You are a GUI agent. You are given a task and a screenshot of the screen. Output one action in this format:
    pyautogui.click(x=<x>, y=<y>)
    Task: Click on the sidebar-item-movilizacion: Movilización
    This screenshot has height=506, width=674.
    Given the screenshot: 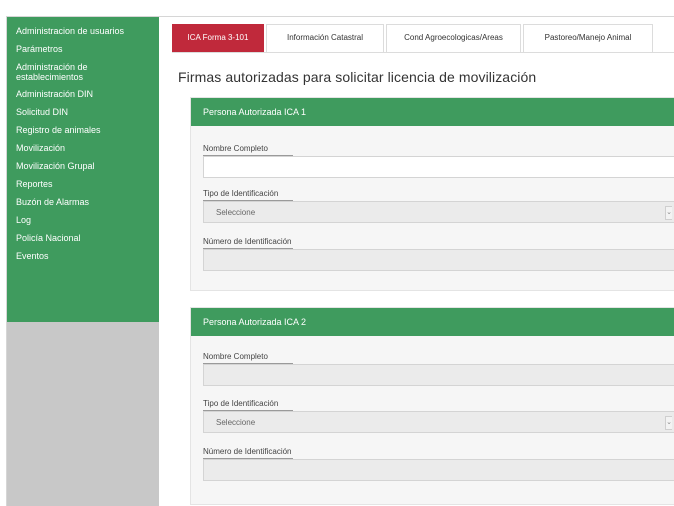 What is the action you would take?
    pyautogui.click(x=83, y=149)
    